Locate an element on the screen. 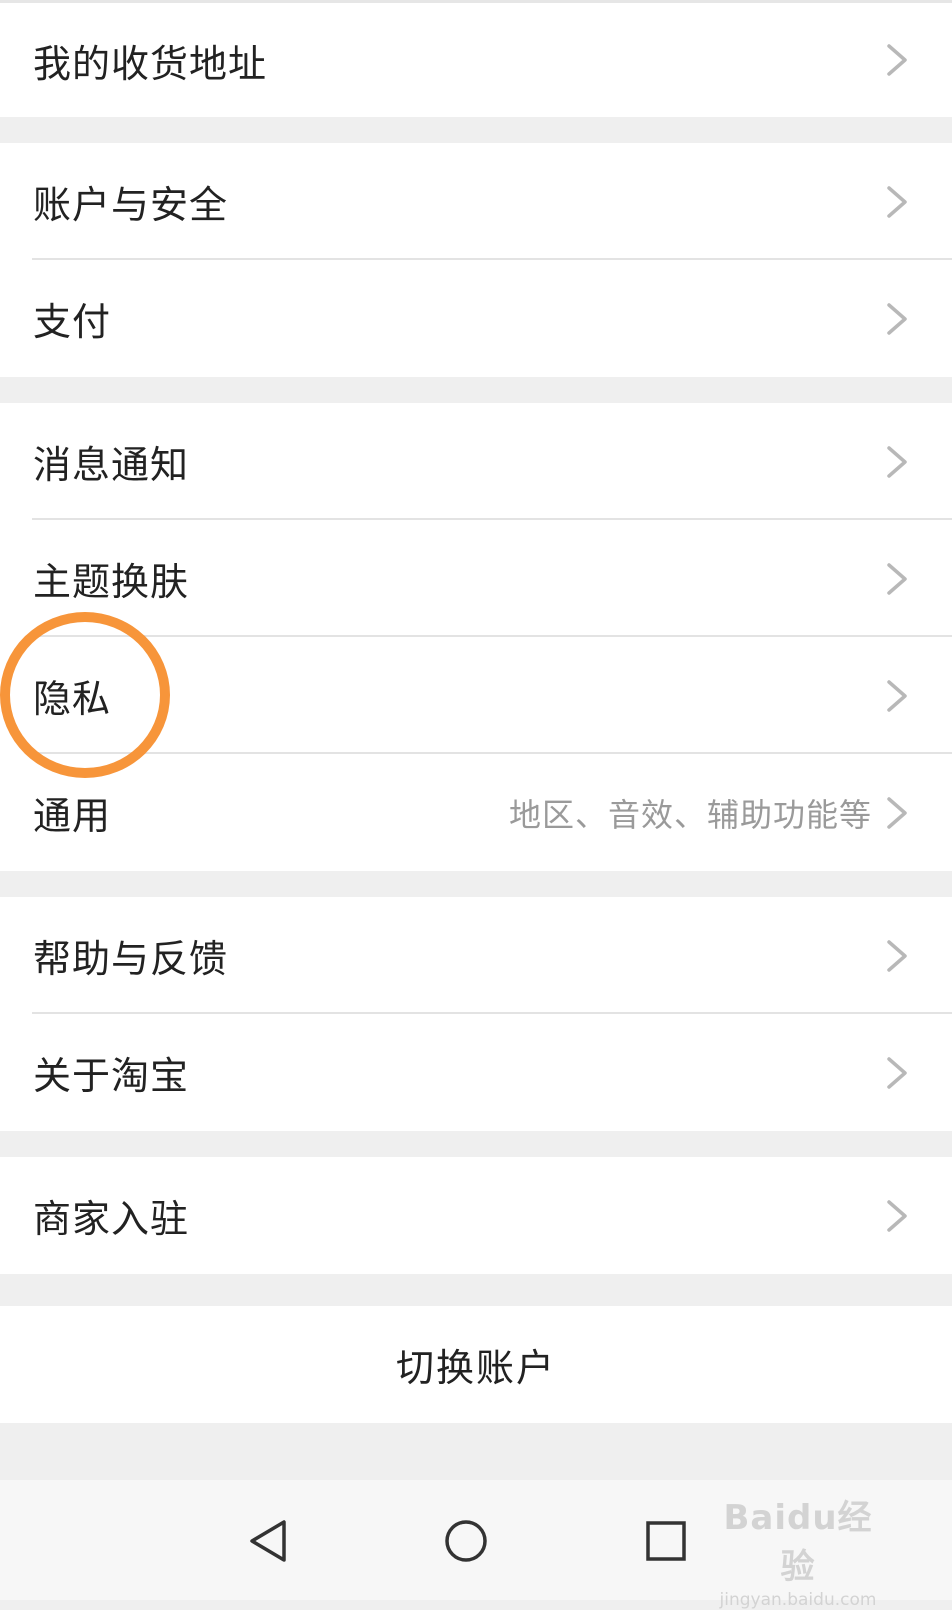  row-help-feedback: 帮助与反馈 is located at coordinates (476, 955).